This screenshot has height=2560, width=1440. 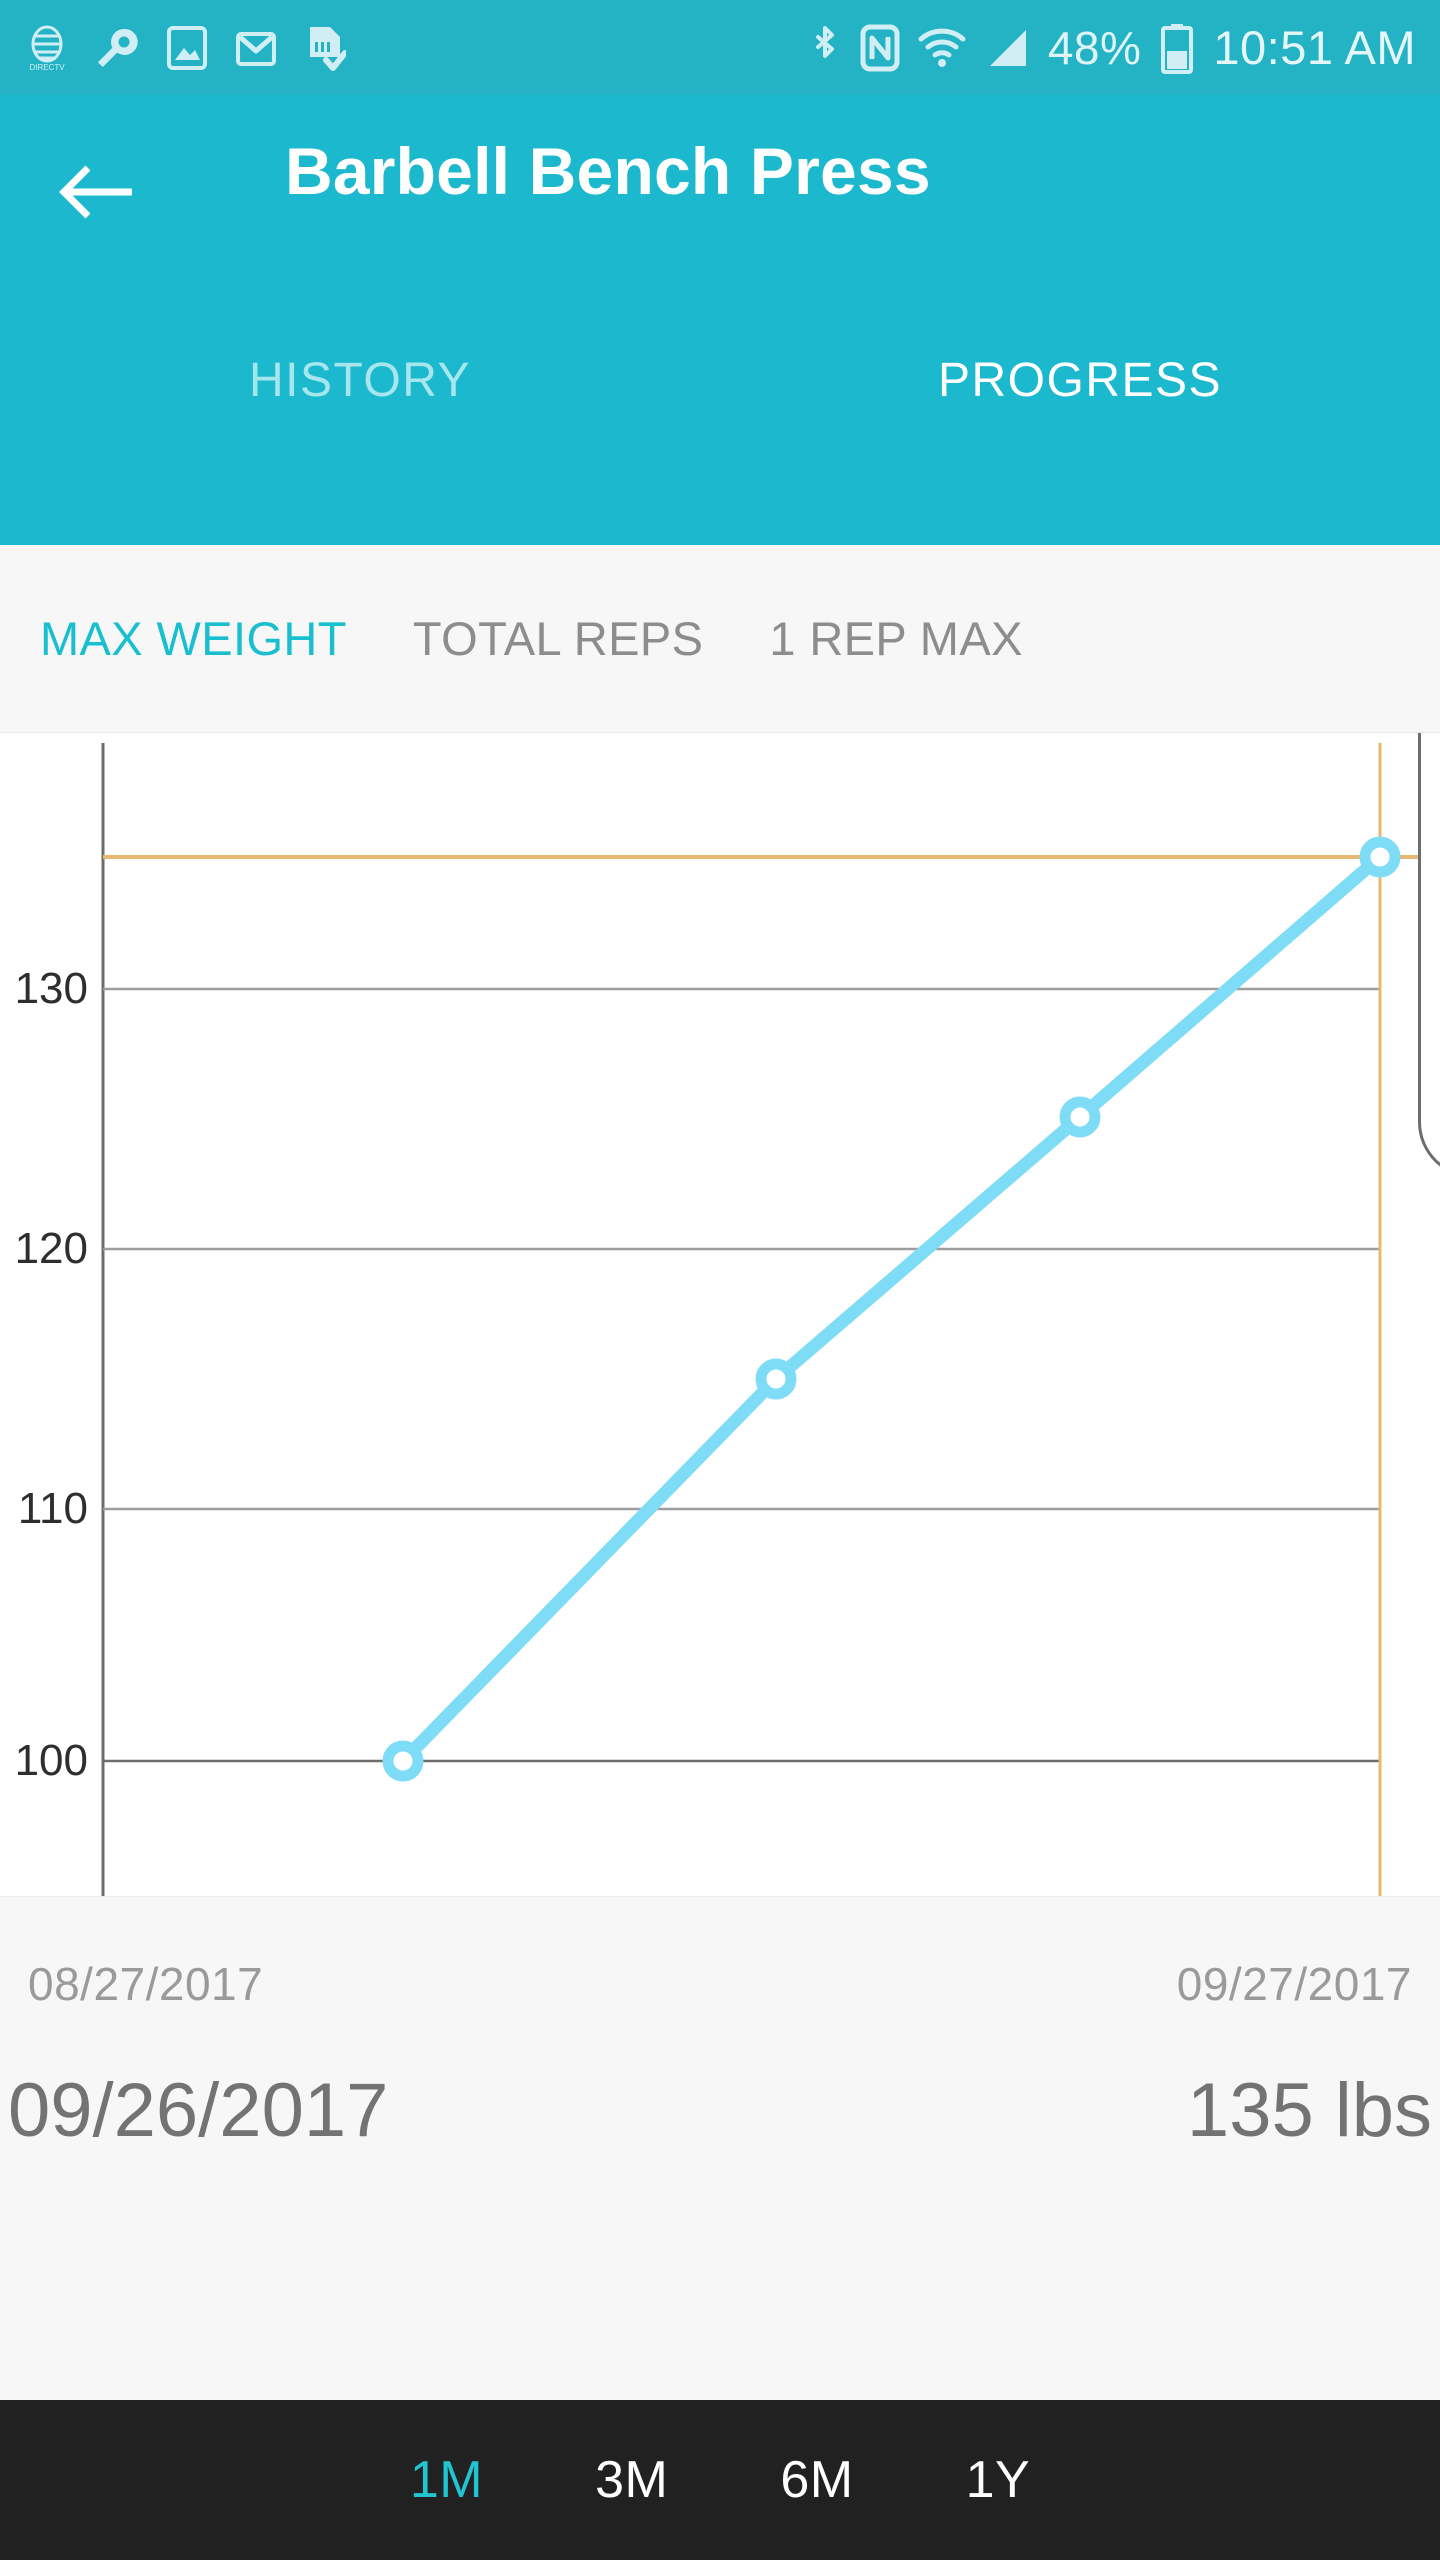 What do you see at coordinates (1309, 2110) in the screenshot?
I see `selected-value: 135 lbs` at bounding box center [1309, 2110].